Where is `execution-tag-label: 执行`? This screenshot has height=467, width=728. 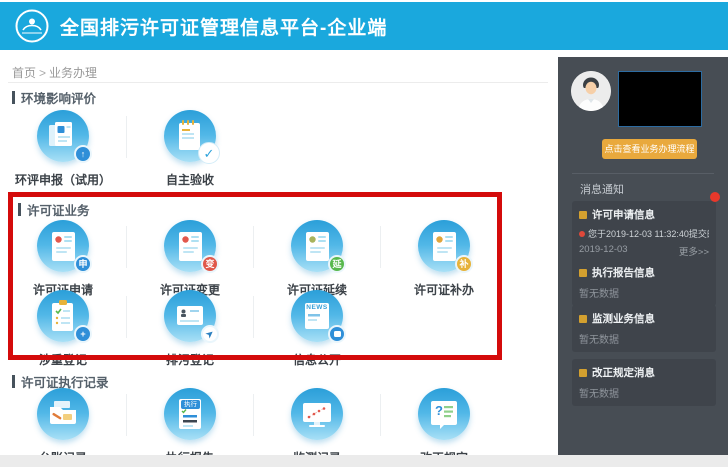 execution-tag-label: 执行 is located at coordinates (190, 404).